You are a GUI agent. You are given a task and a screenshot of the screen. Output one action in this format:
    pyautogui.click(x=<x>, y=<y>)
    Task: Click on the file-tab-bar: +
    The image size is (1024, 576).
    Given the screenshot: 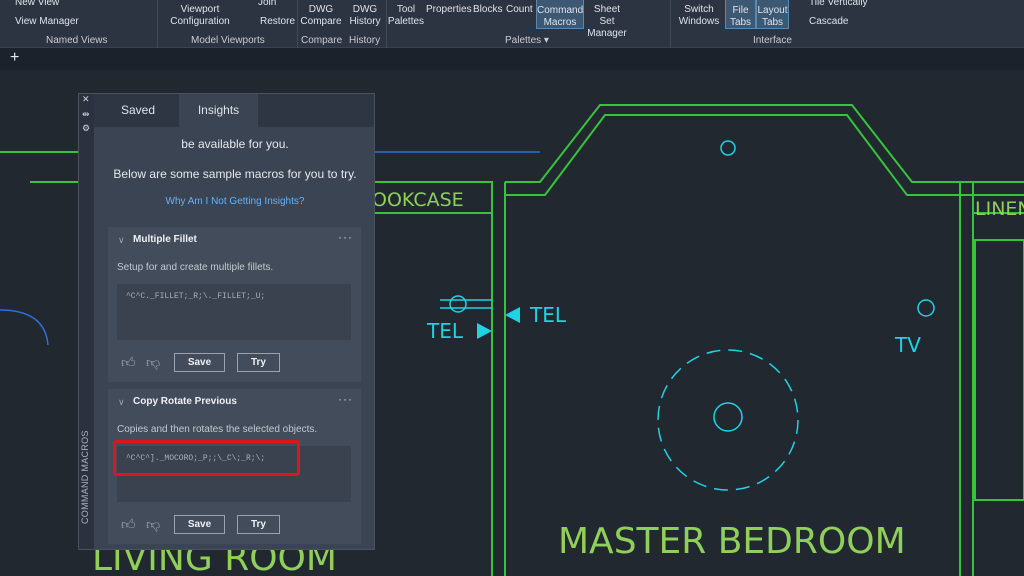 What is the action you would take?
    pyautogui.click(x=512, y=59)
    